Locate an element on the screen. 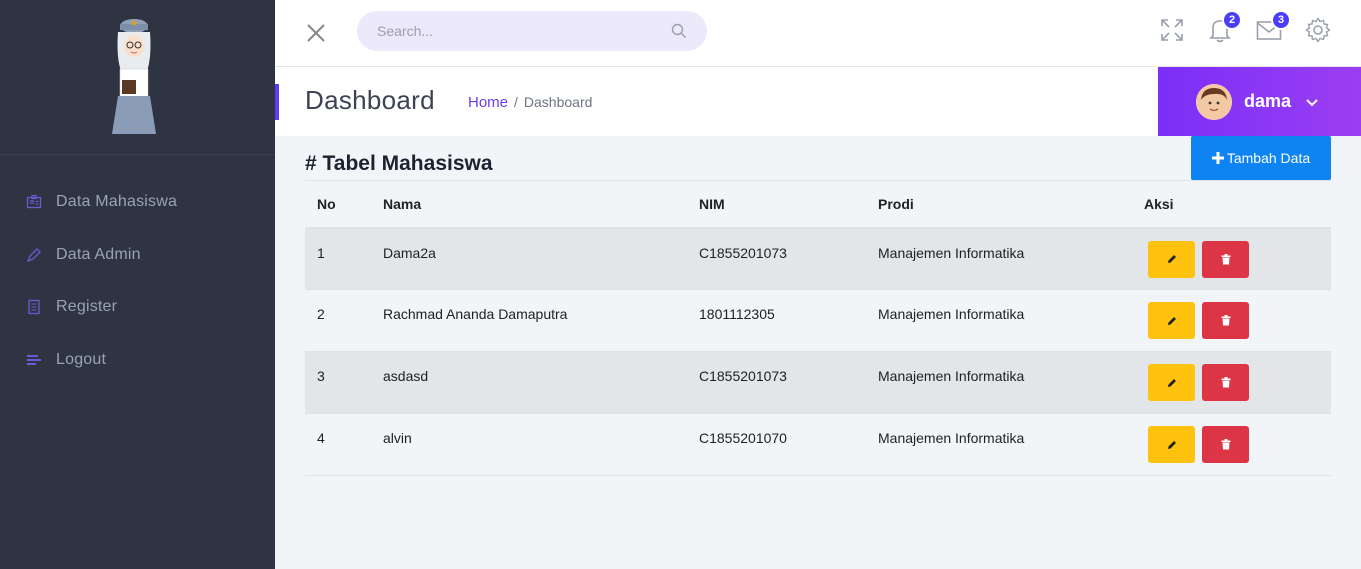 The width and height of the screenshot is (1361, 569). notification-badge: 2 is located at coordinates (1232, 20).